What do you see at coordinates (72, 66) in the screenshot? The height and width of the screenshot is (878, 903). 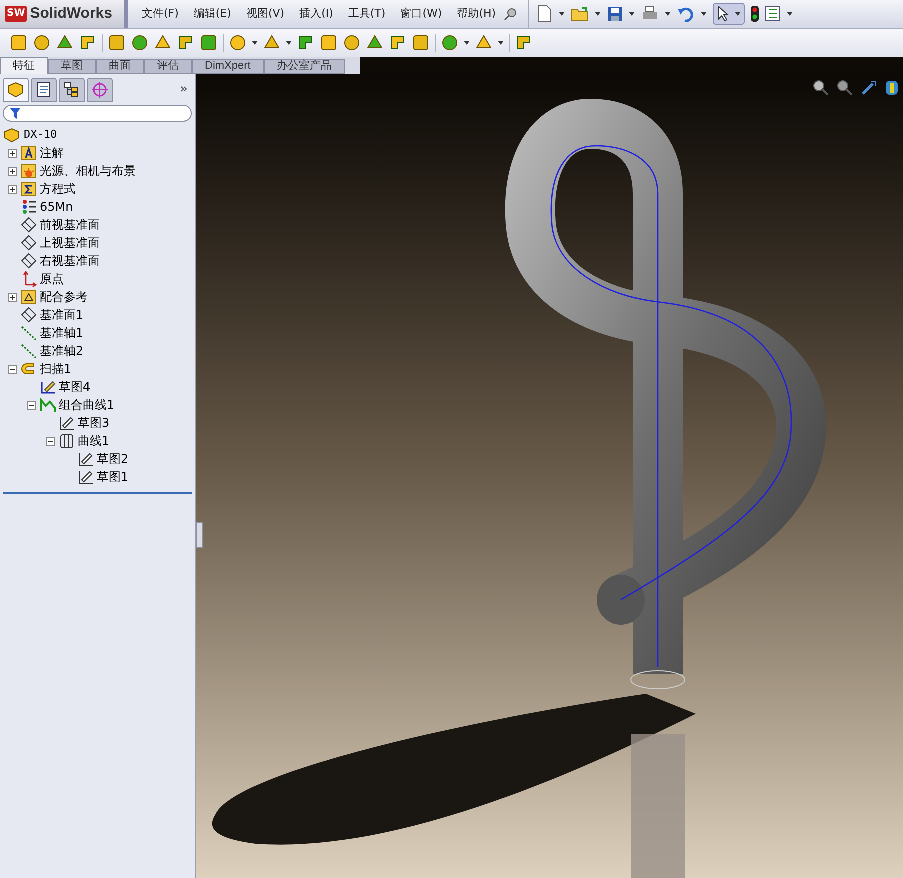 I see `command-tab: 草图` at bounding box center [72, 66].